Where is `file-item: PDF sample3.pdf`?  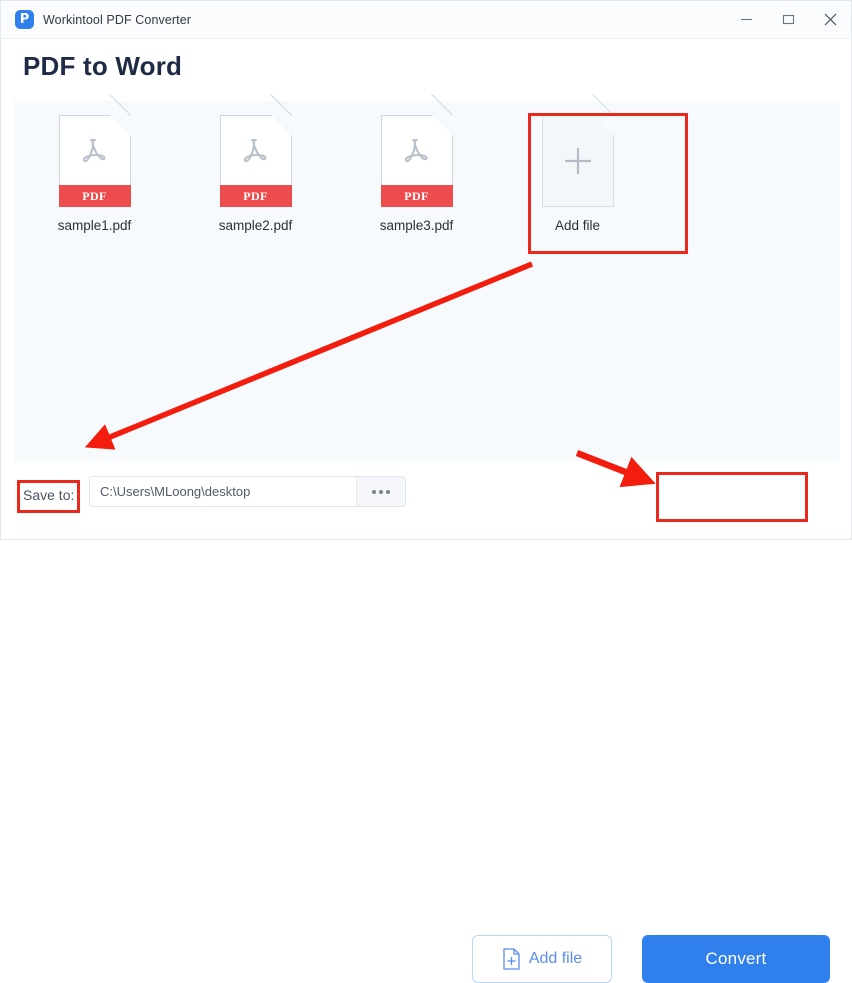
file-item: PDF sample3.pdf is located at coordinates (416, 163).